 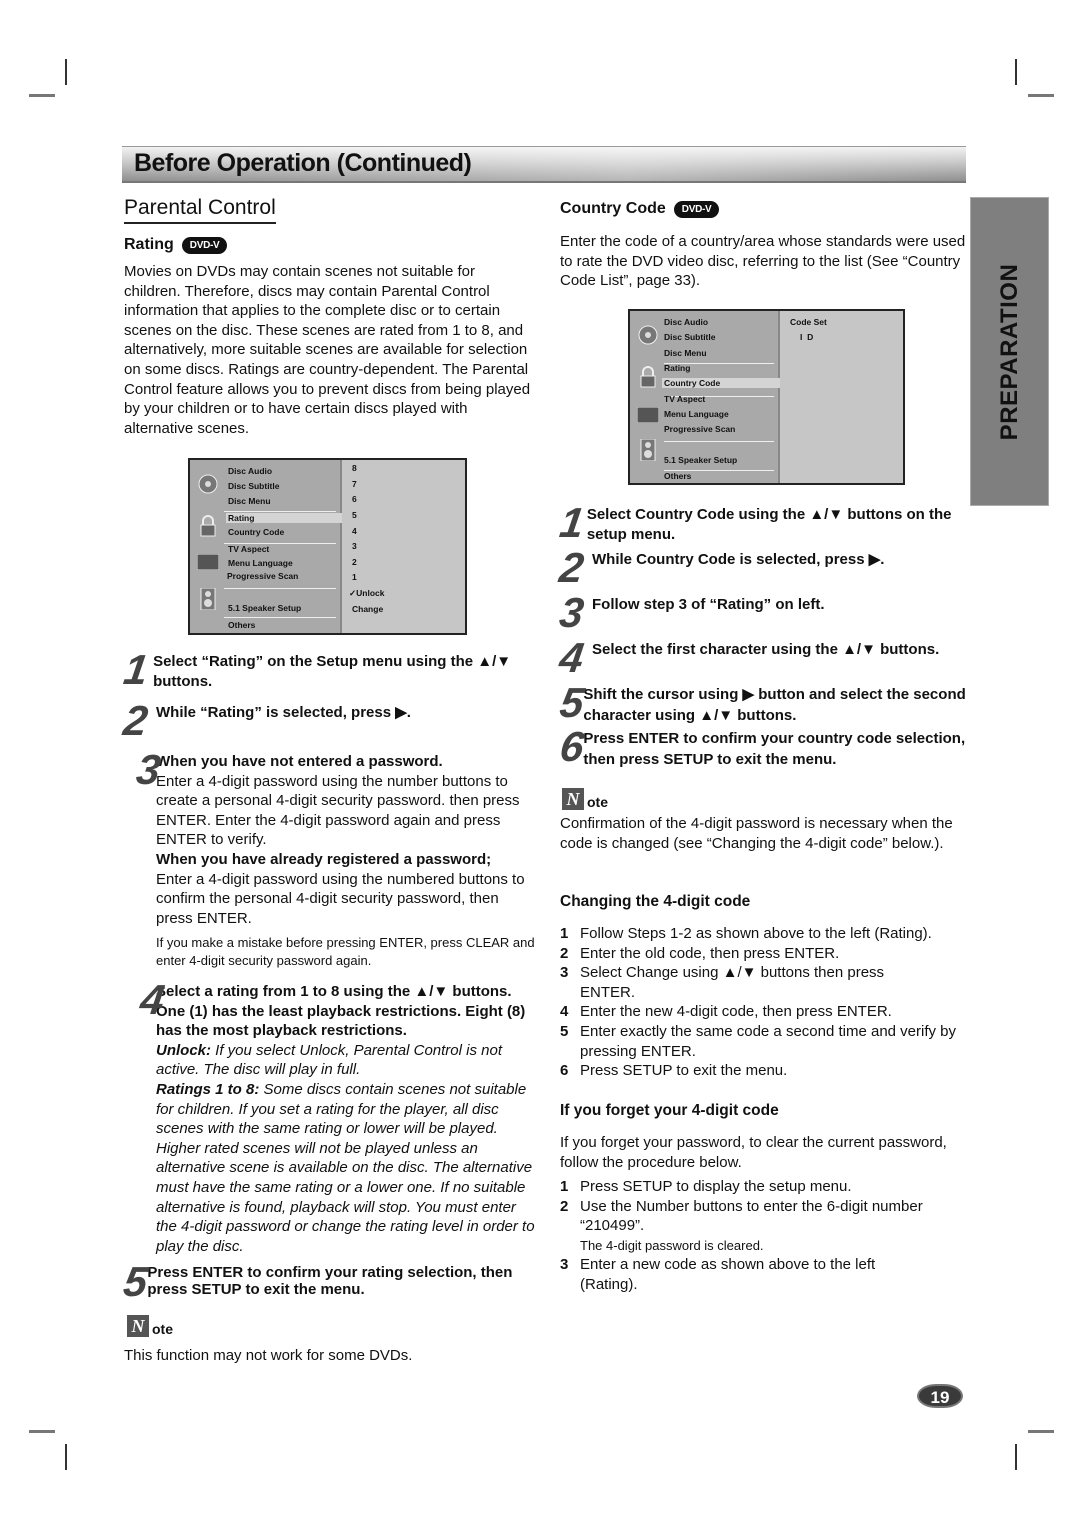 I want to click on list-item: 2 Enter the old code, then press ENTER., so click(x=766, y=954).